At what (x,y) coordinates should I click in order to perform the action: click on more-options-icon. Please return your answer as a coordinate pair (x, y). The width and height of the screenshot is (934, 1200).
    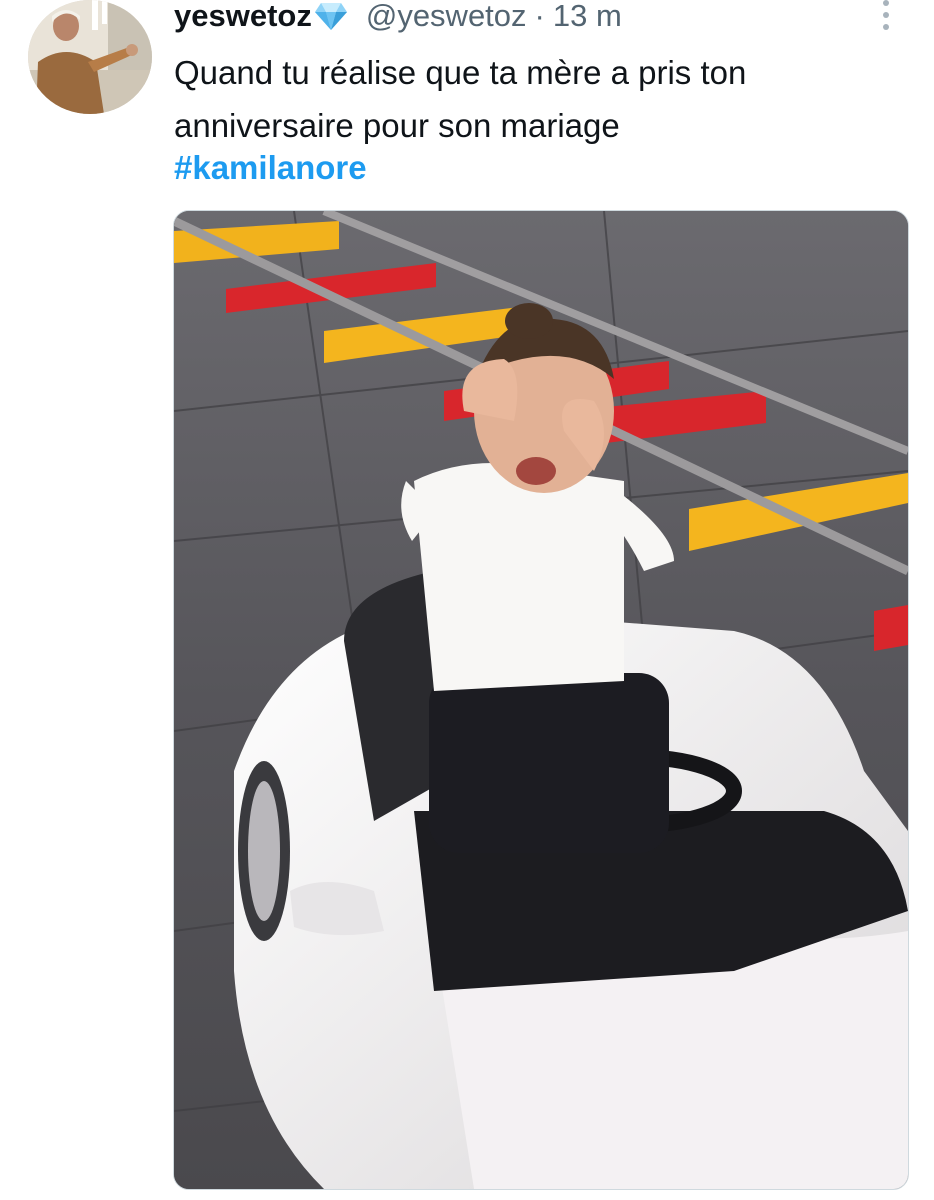
    Looking at the image, I should click on (886, 15).